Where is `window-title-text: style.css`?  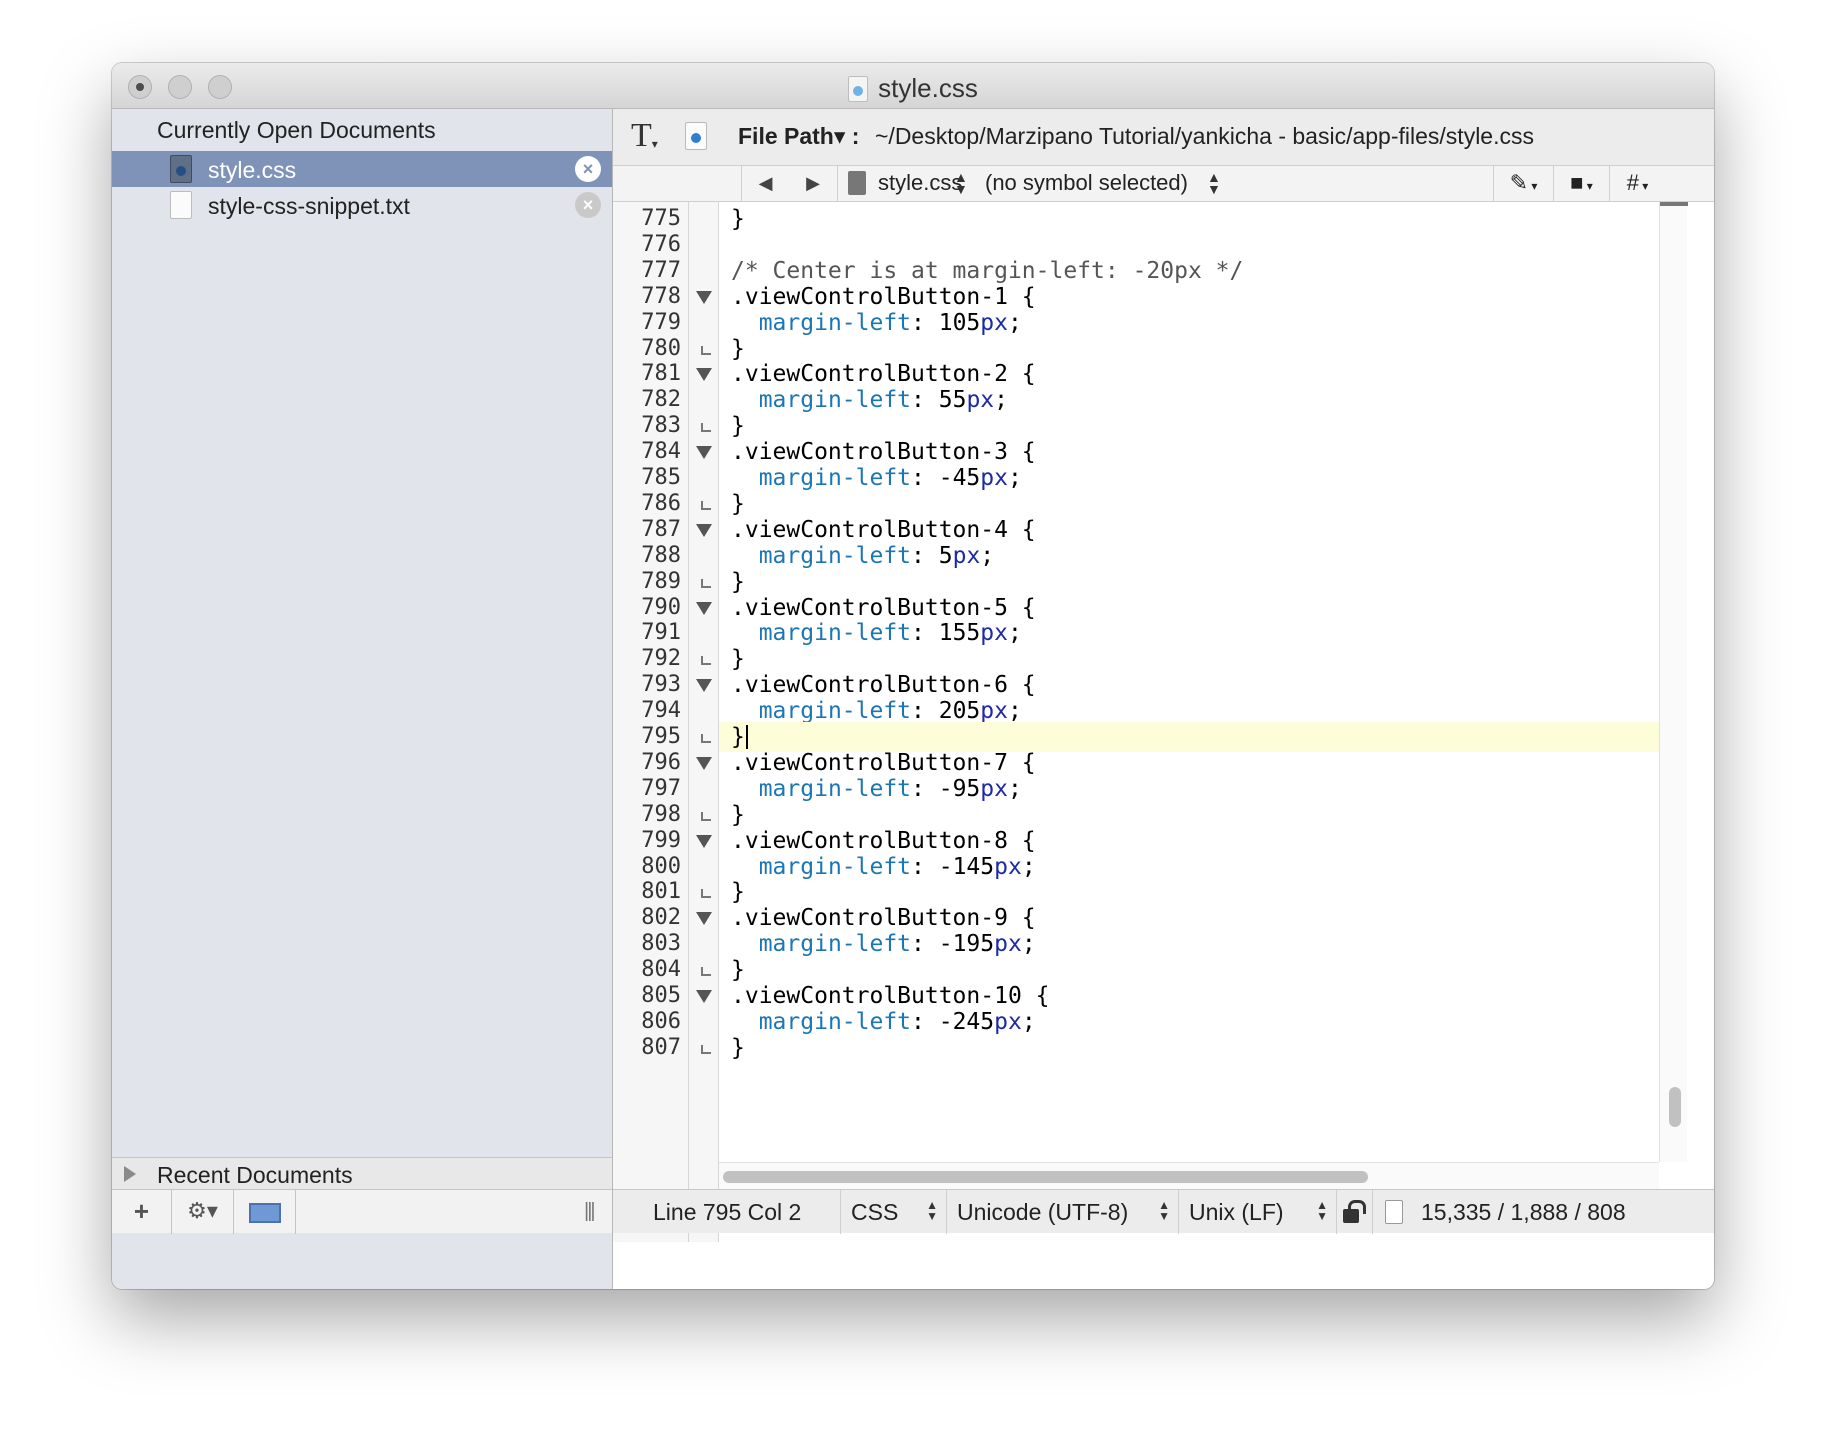
window-title-text: style.css is located at coordinates (928, 88).